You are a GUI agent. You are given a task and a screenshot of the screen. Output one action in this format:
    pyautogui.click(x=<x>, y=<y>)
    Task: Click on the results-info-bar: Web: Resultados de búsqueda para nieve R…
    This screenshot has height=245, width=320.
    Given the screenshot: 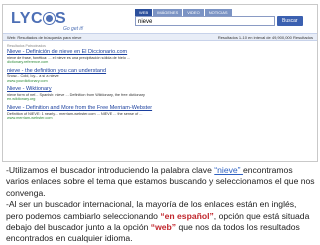 What is the action you would take?
    pyautogui.click(x=160, y=37)
    